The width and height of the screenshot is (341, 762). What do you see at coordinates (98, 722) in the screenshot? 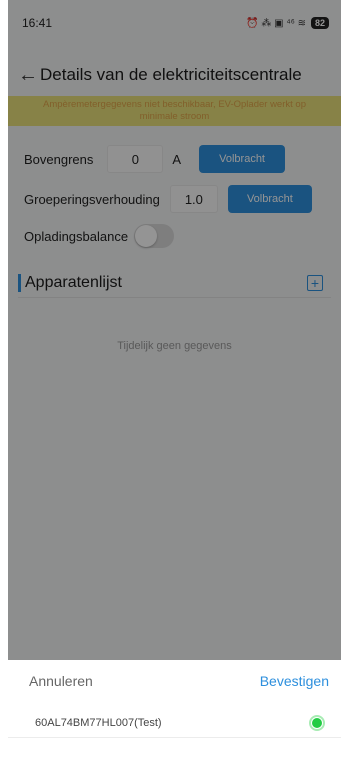
I see `device-option-label: 60AL74BM77HL007(Test)` at bounding box center [98, 722].